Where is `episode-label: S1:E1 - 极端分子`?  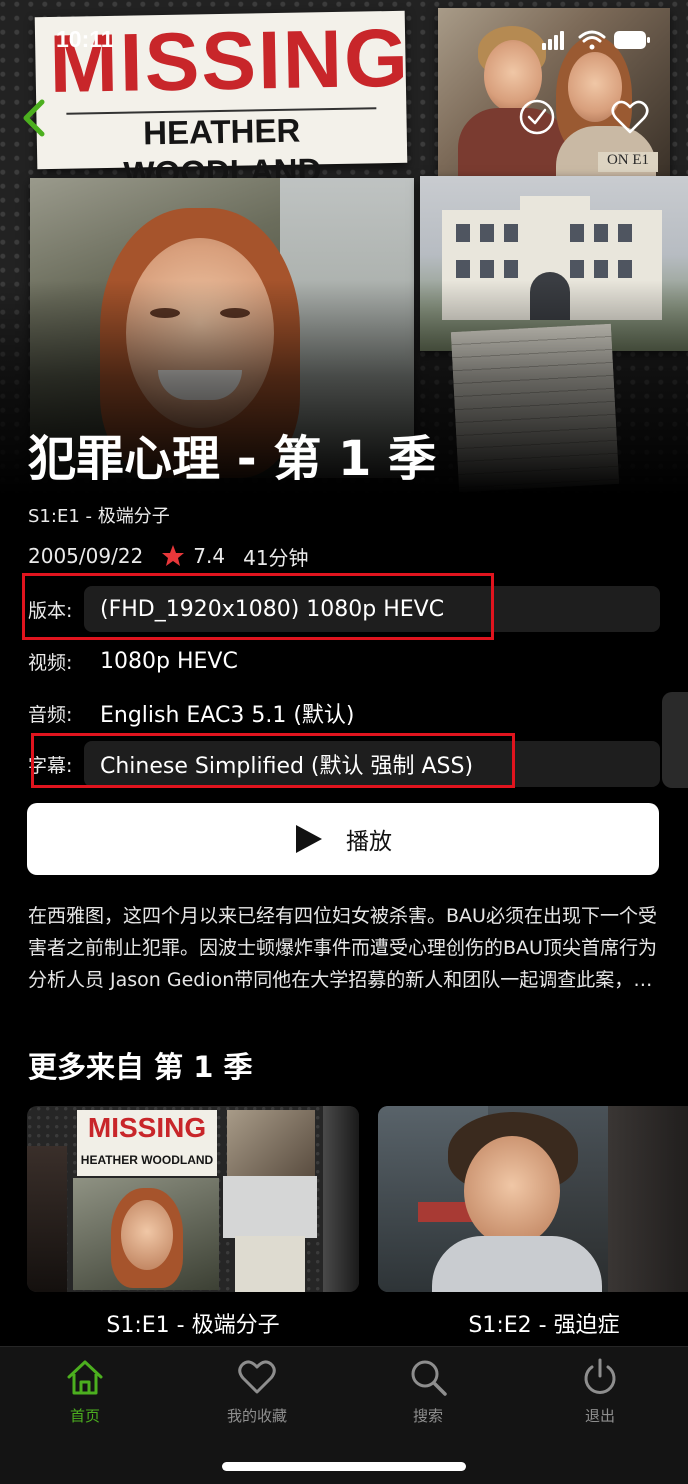
episode-label: S1:E1 - 极端分子 is located at coordinates (193, 1325).